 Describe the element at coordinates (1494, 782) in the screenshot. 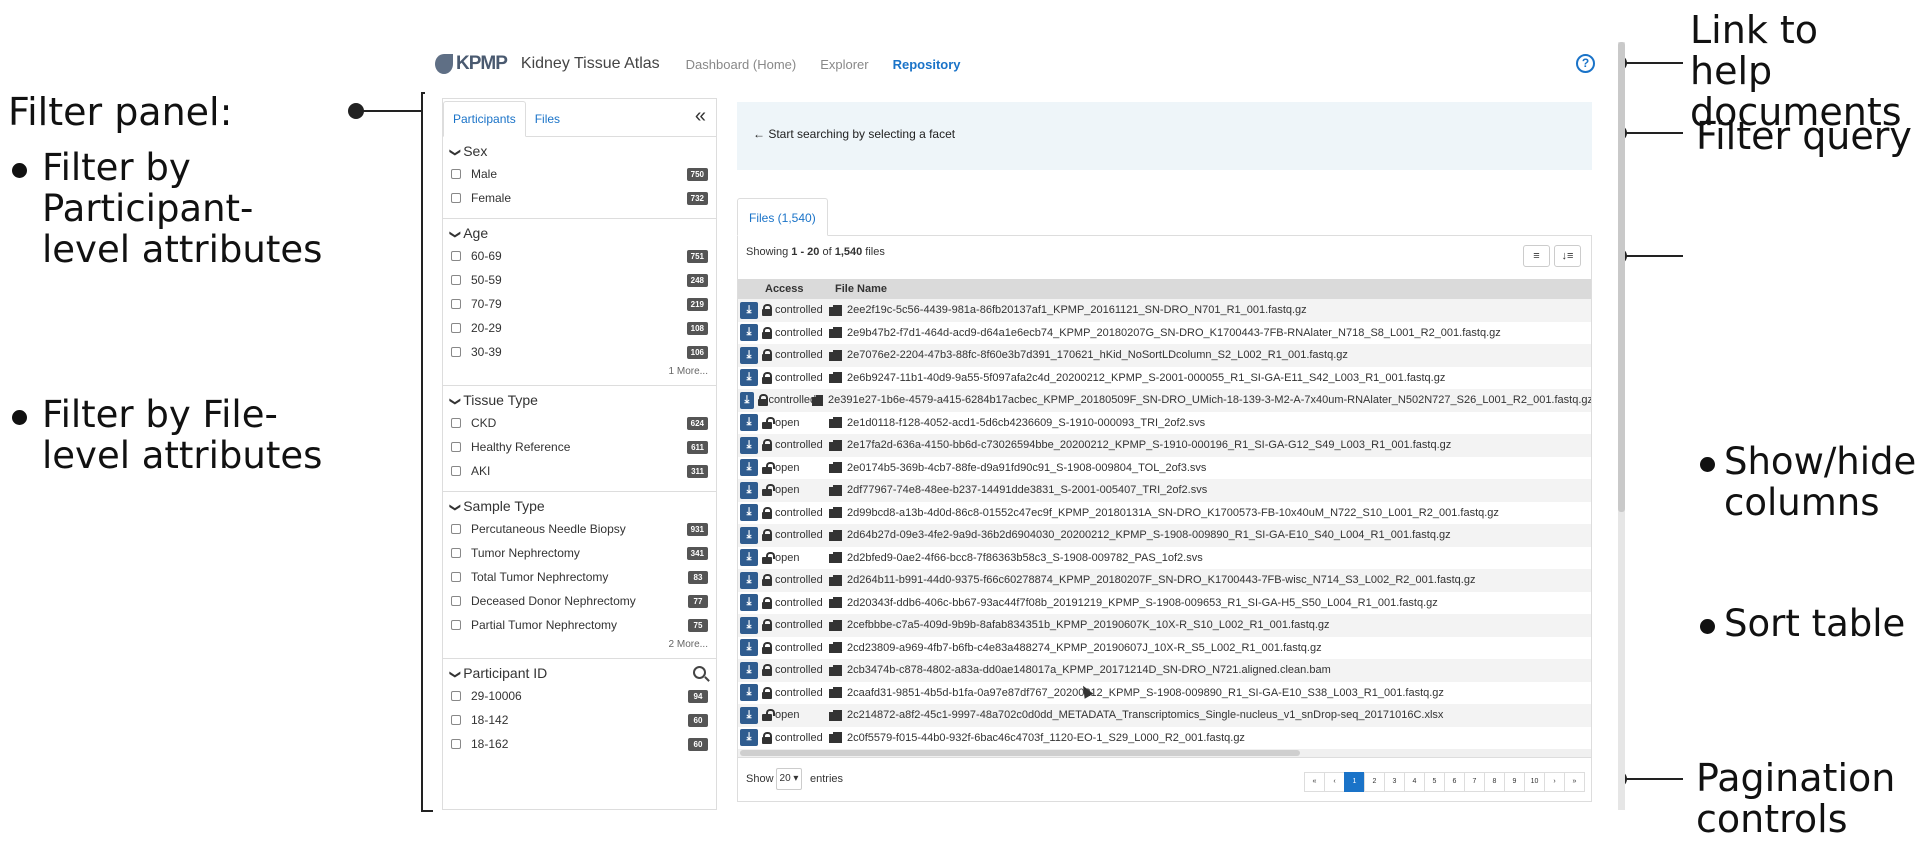

I see `page-button: 8` at that location.